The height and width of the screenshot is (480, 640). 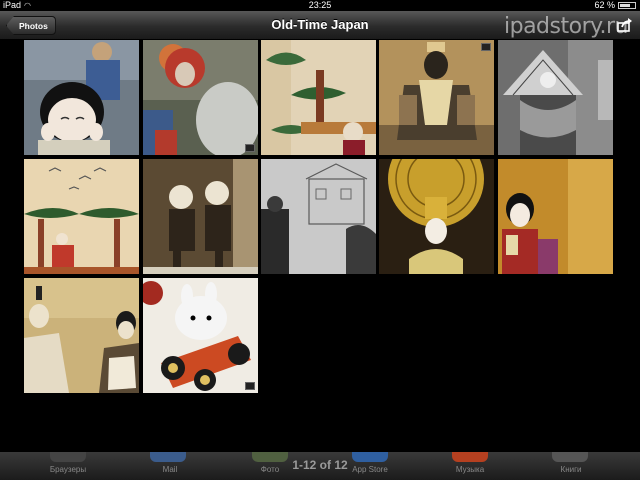 I want to click on photo-counter: 1-12 of 12, so click(x=320, y=465).